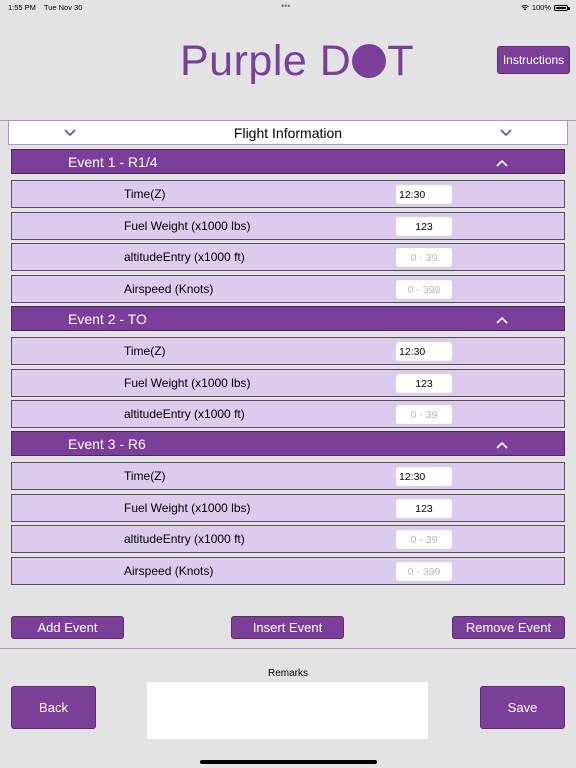  I want to click on status-date: Tue Nov 30, so click(63, 7).